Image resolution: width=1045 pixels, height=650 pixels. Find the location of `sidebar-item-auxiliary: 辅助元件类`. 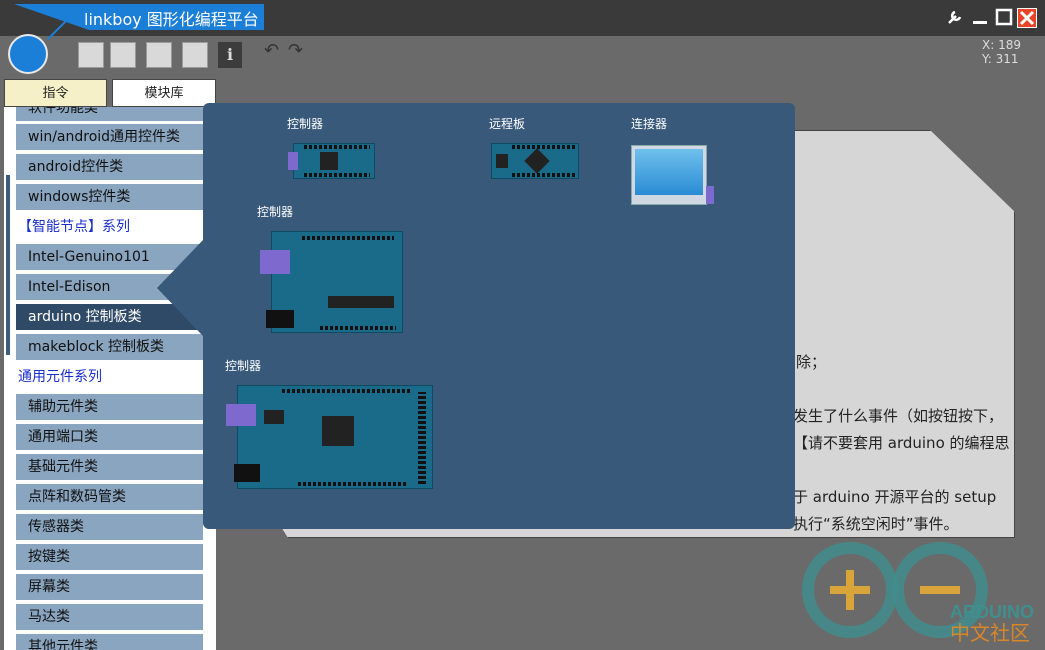

sidebar-item-auxiliary: 辅助元件类 is located at coordinates (109, 407).